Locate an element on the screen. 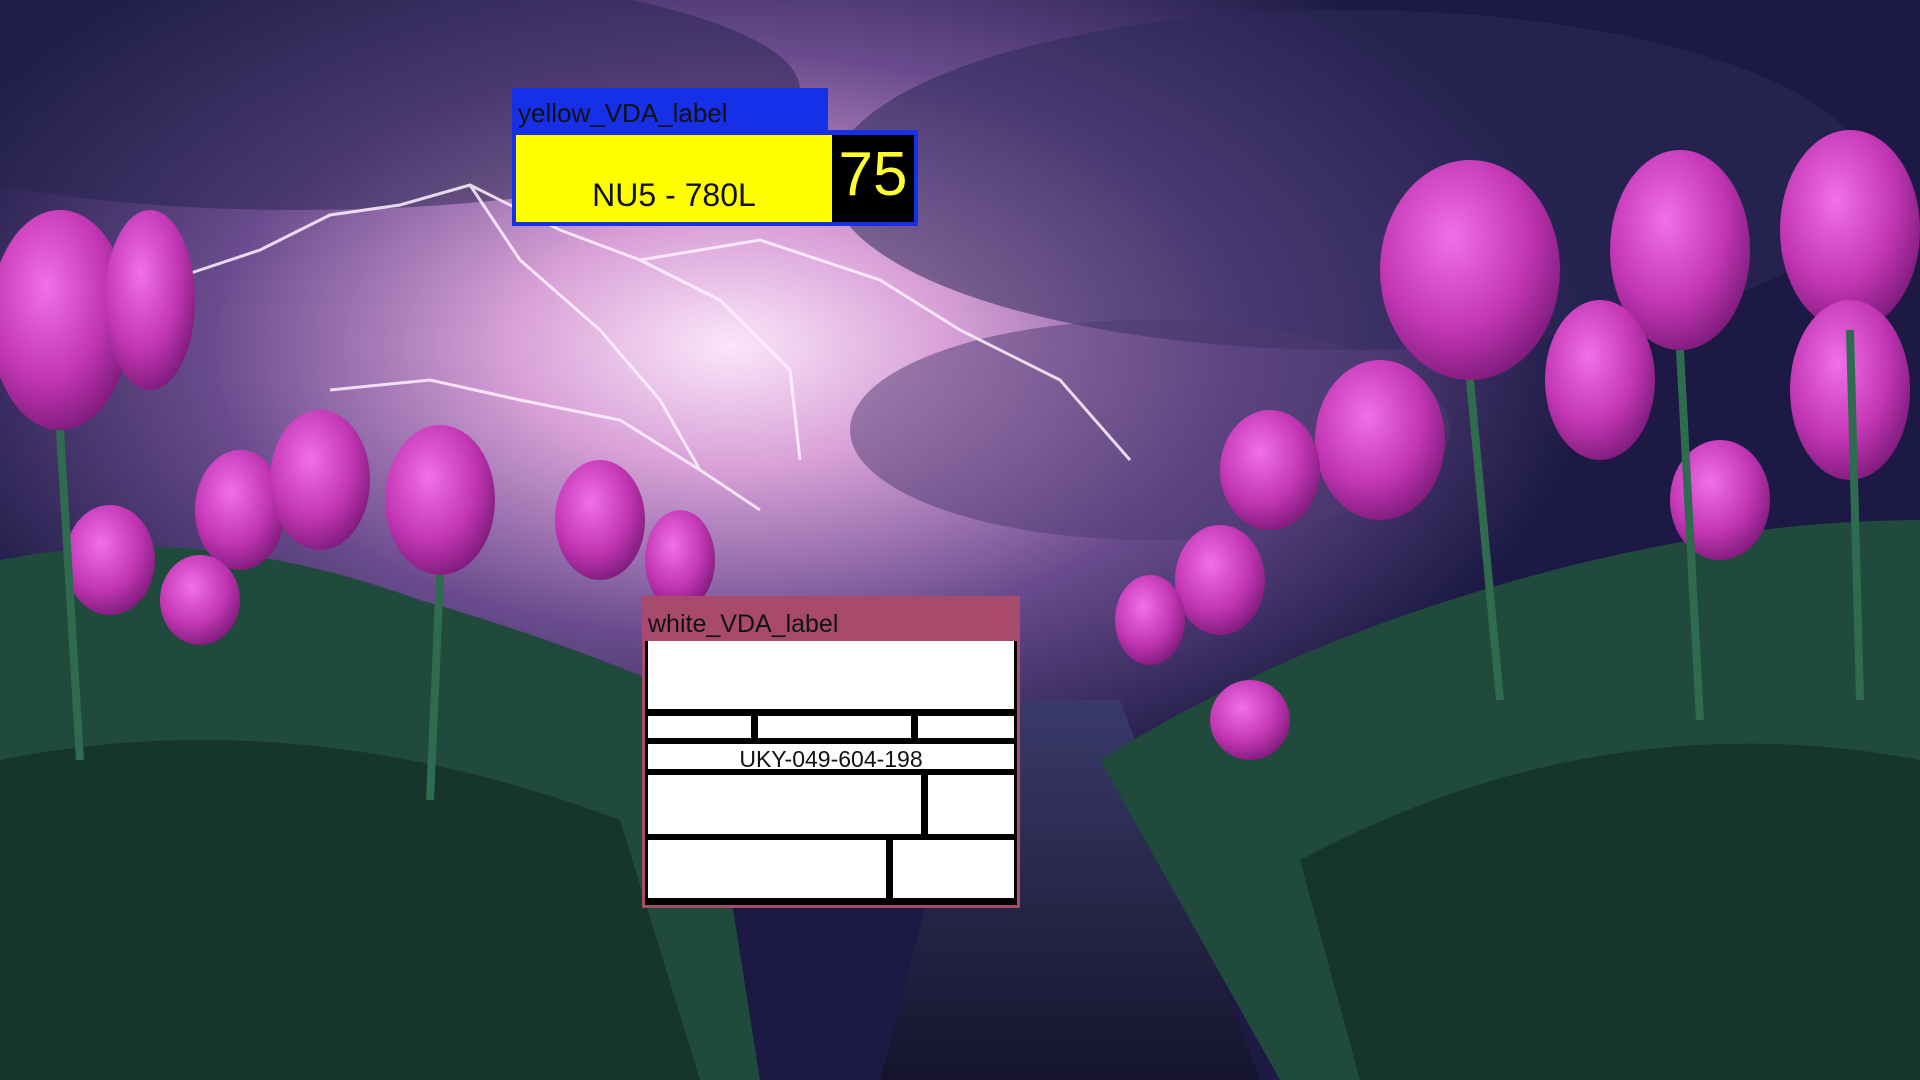 The image size is (1920, 1080). white-vda-label-title: white_VDA_label is located at coordinates (831, 618).